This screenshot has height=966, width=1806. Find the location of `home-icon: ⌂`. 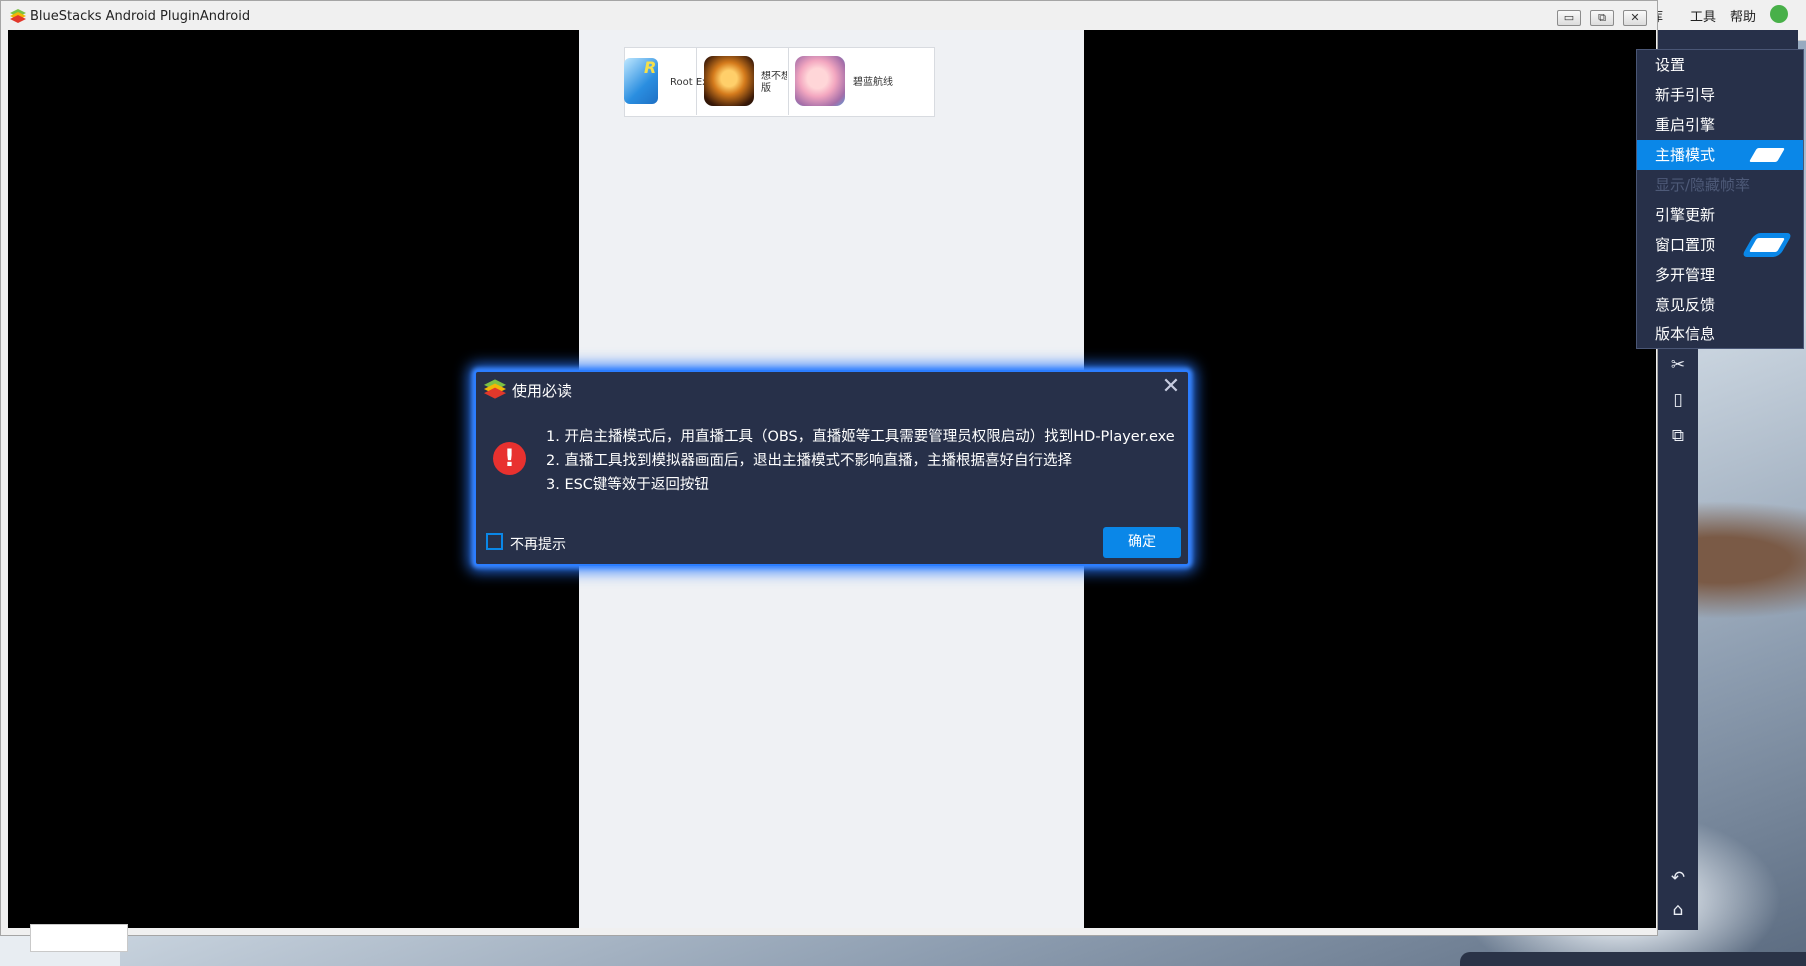

home-icon: ⌂ is located at coordinates (1678, 910).